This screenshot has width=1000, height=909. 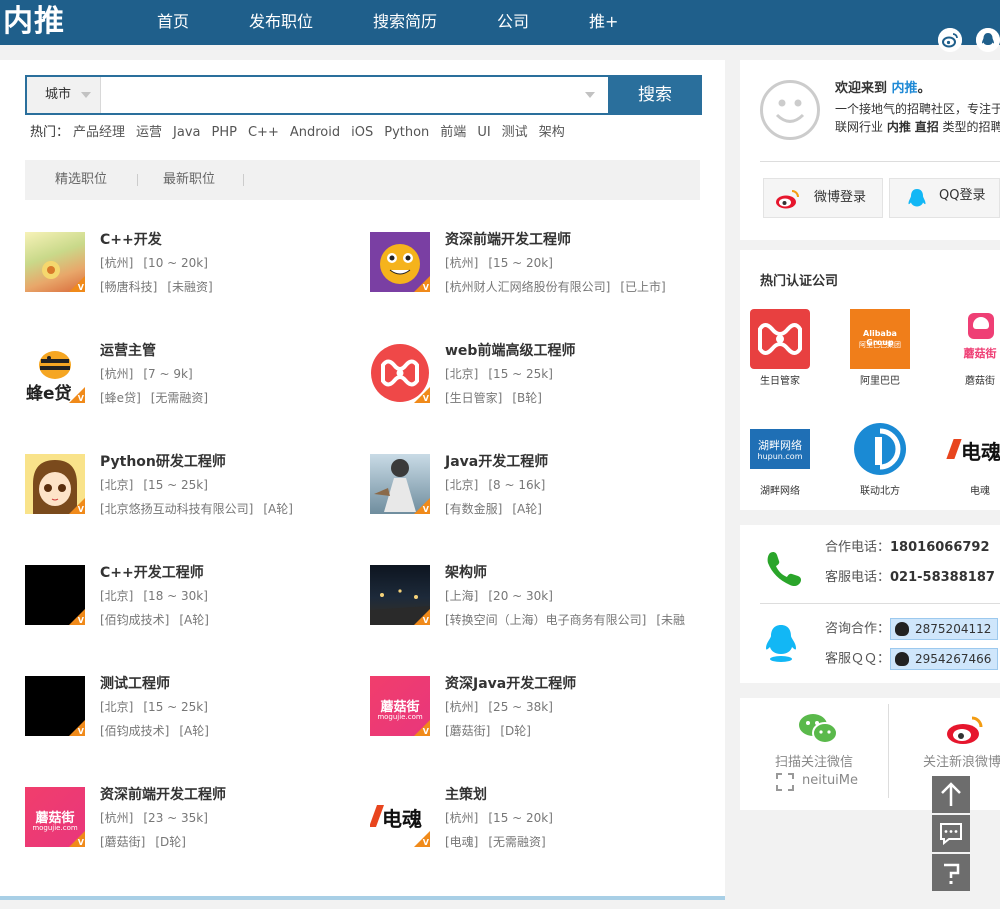 What do you see at coordinates (34, 22) in the screenshot?
I see `site-logo: 内推` at bounding box center [34, 22].